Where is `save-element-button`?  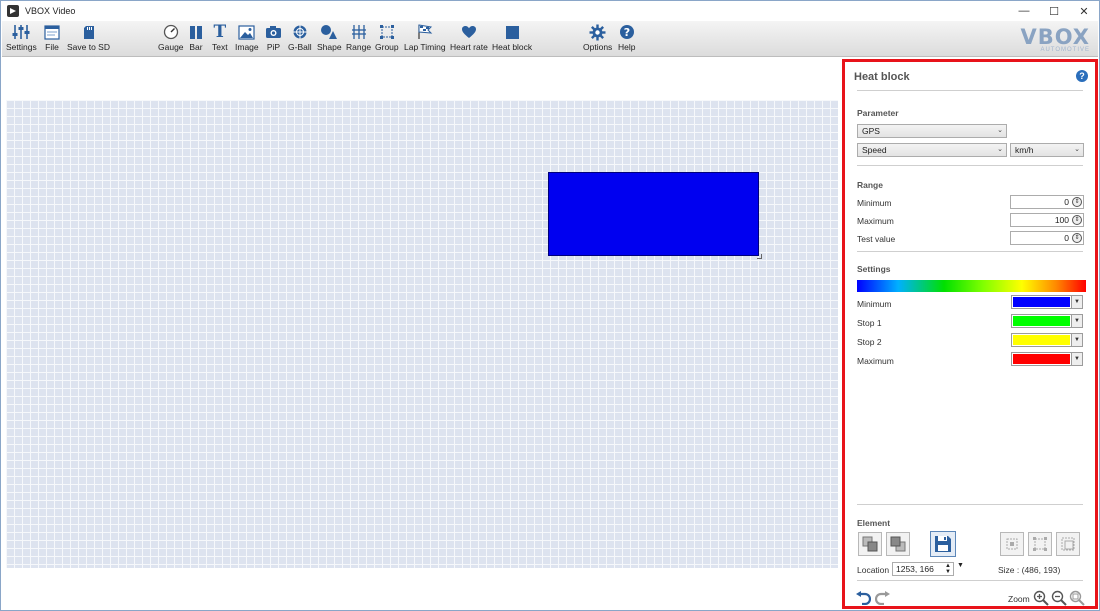 save-element-button is located at coordinates (943, 544).